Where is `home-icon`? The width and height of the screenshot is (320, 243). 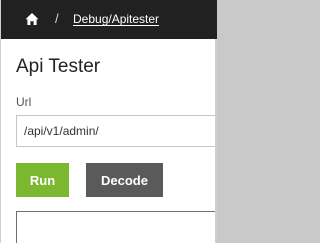
home-icon is located at coordinates (32, 19).